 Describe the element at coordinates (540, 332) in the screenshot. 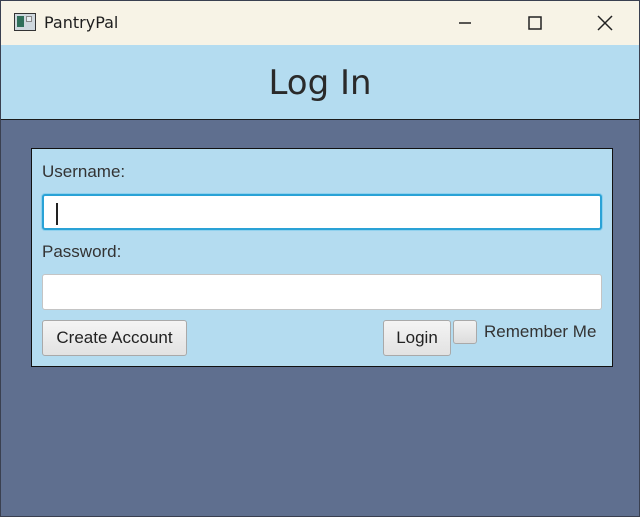

I see `remember-me-label: Remember Me` at that location.